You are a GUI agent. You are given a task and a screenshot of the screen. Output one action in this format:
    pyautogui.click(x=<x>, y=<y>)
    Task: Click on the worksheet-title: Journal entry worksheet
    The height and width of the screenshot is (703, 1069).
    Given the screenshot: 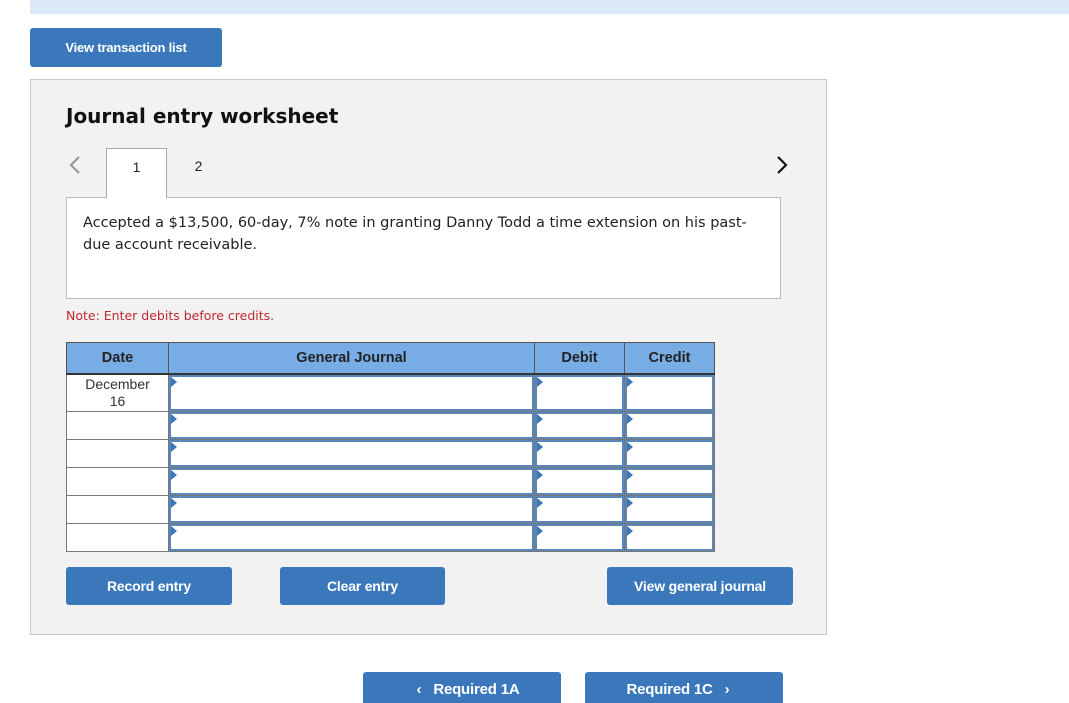 What is the action you would take?
    pyautogui.click(x=202, y=116)
    